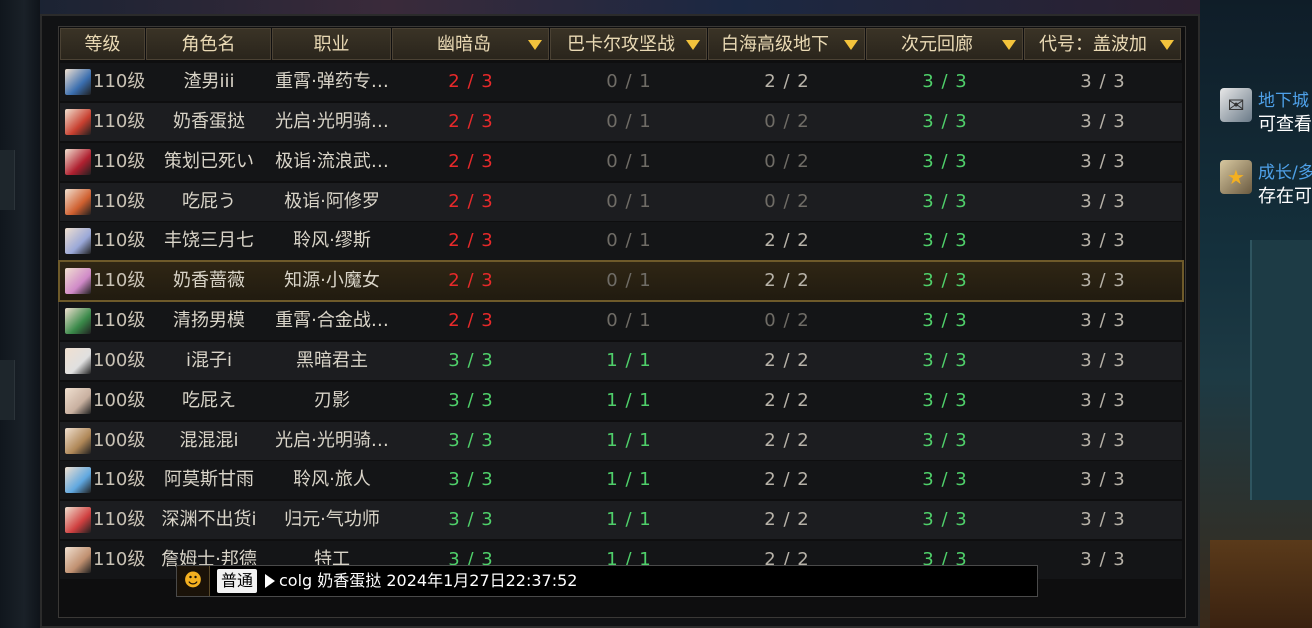 This screenshot has width=1312, height=628. I want to click on star-icon: ★, so click(1236, 177).